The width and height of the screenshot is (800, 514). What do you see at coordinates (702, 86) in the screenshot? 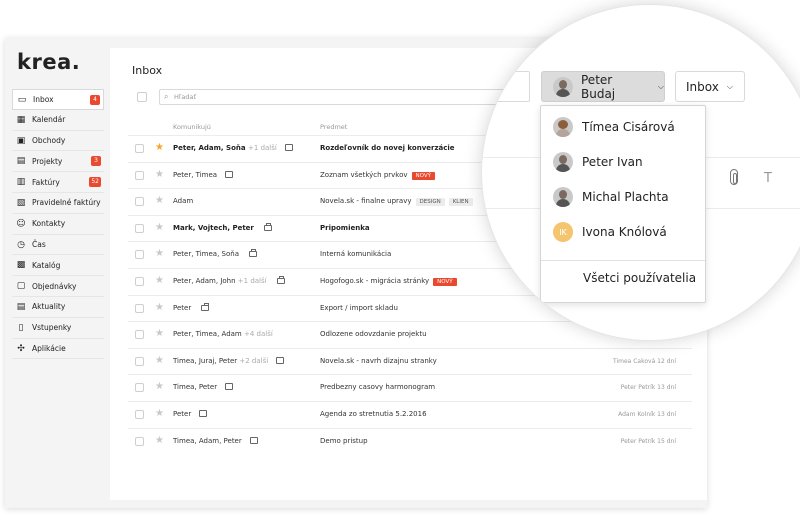
I see `folder-filter-label: Inbox` at bounding box center [702, 86].